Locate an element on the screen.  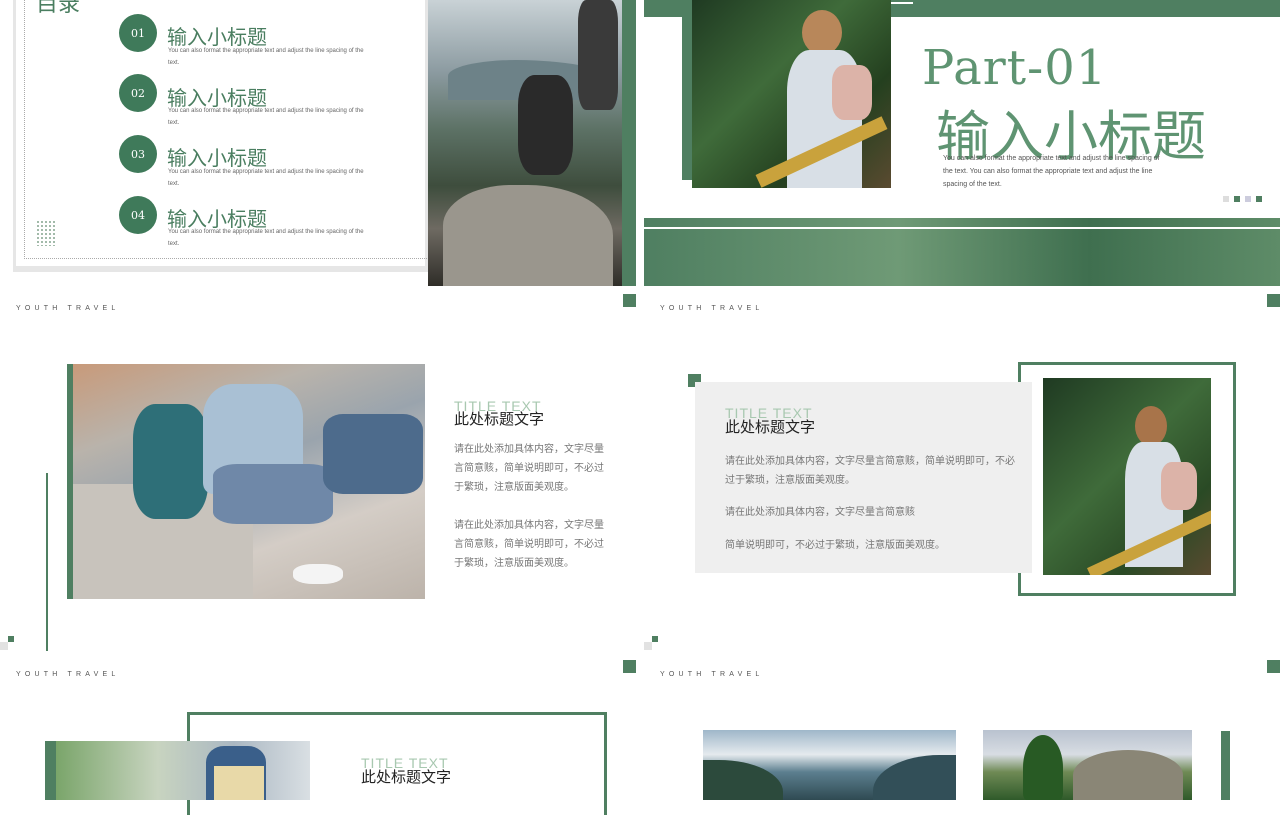
photo-girl-jungle-rail is located at coordinates (1127, 476).